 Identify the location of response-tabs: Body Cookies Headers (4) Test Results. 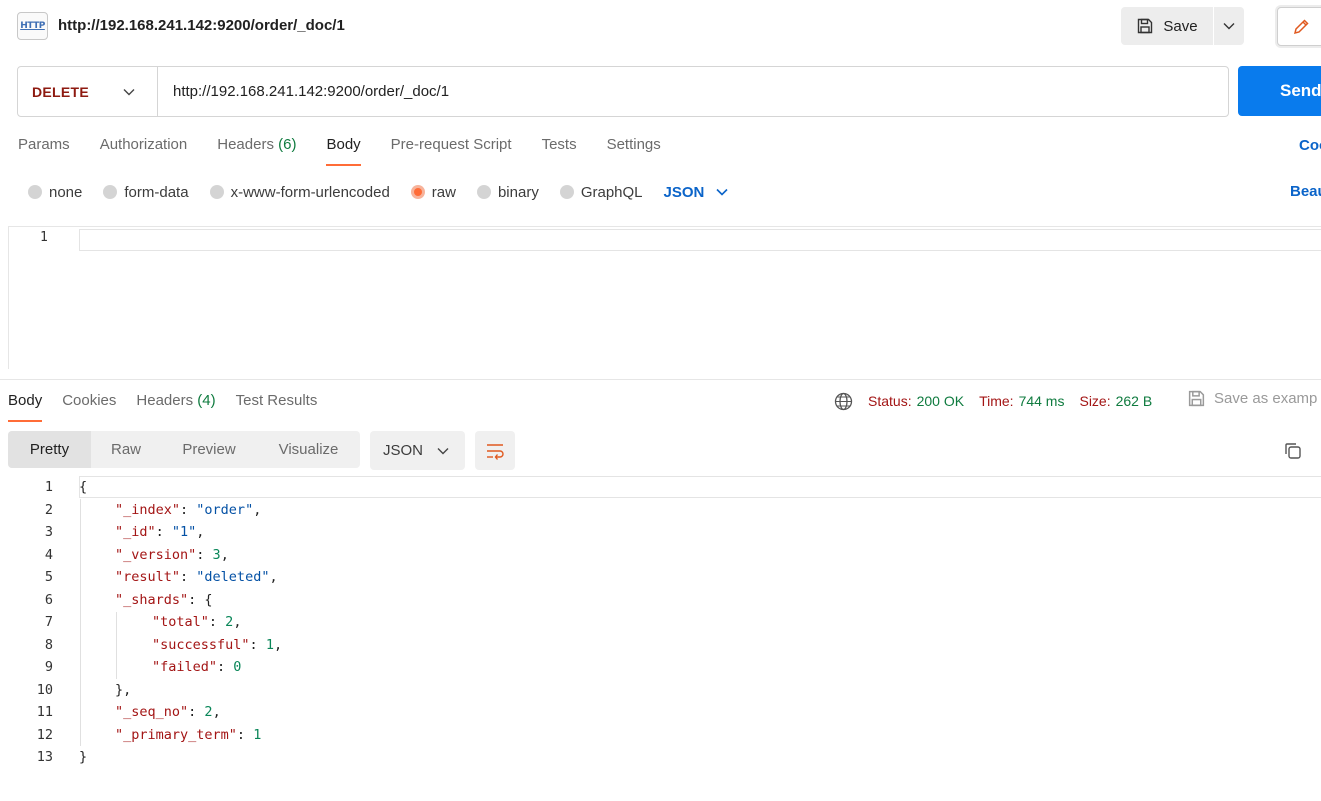
(172, 407).